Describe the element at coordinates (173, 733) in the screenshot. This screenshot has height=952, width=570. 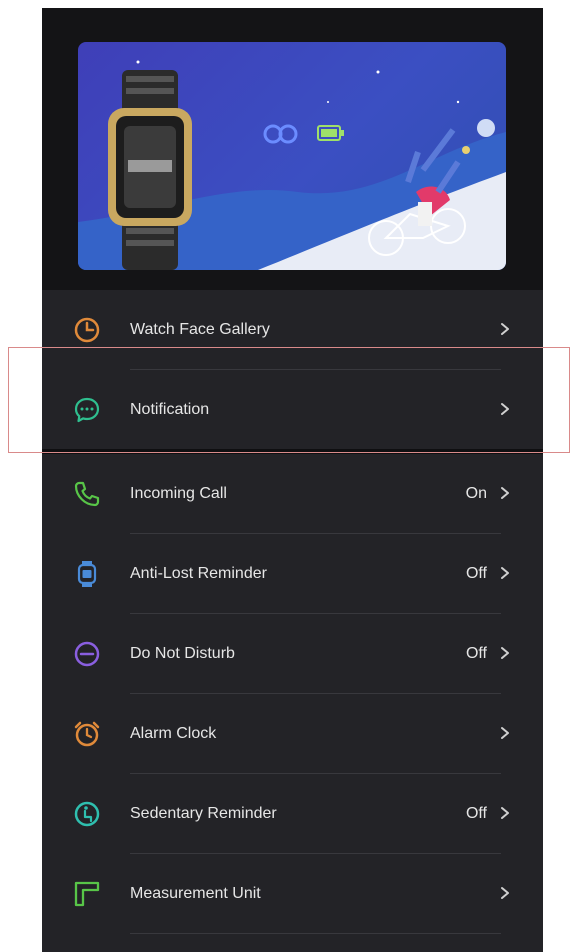
I see `menu-item-label: Alarm Clock` at that location.